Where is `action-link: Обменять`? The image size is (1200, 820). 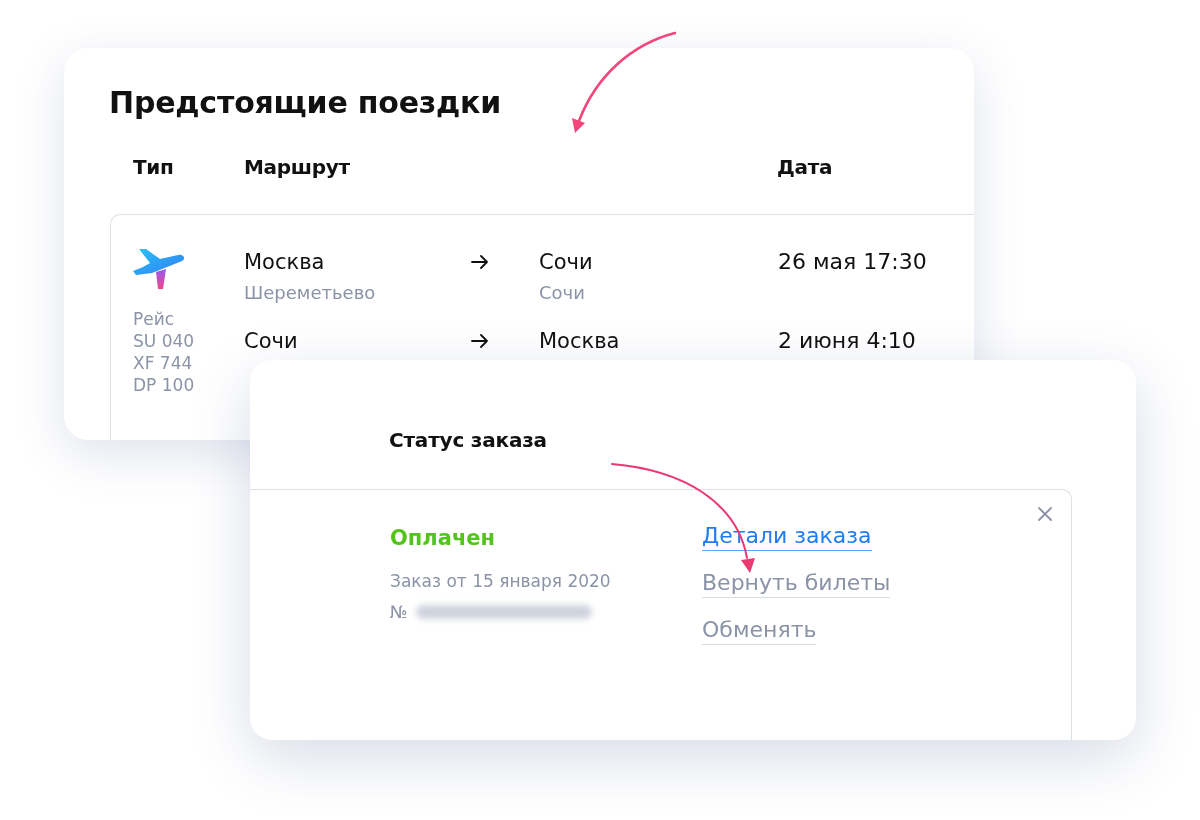 action-link: Обменять is located at coordinates (759, 631).